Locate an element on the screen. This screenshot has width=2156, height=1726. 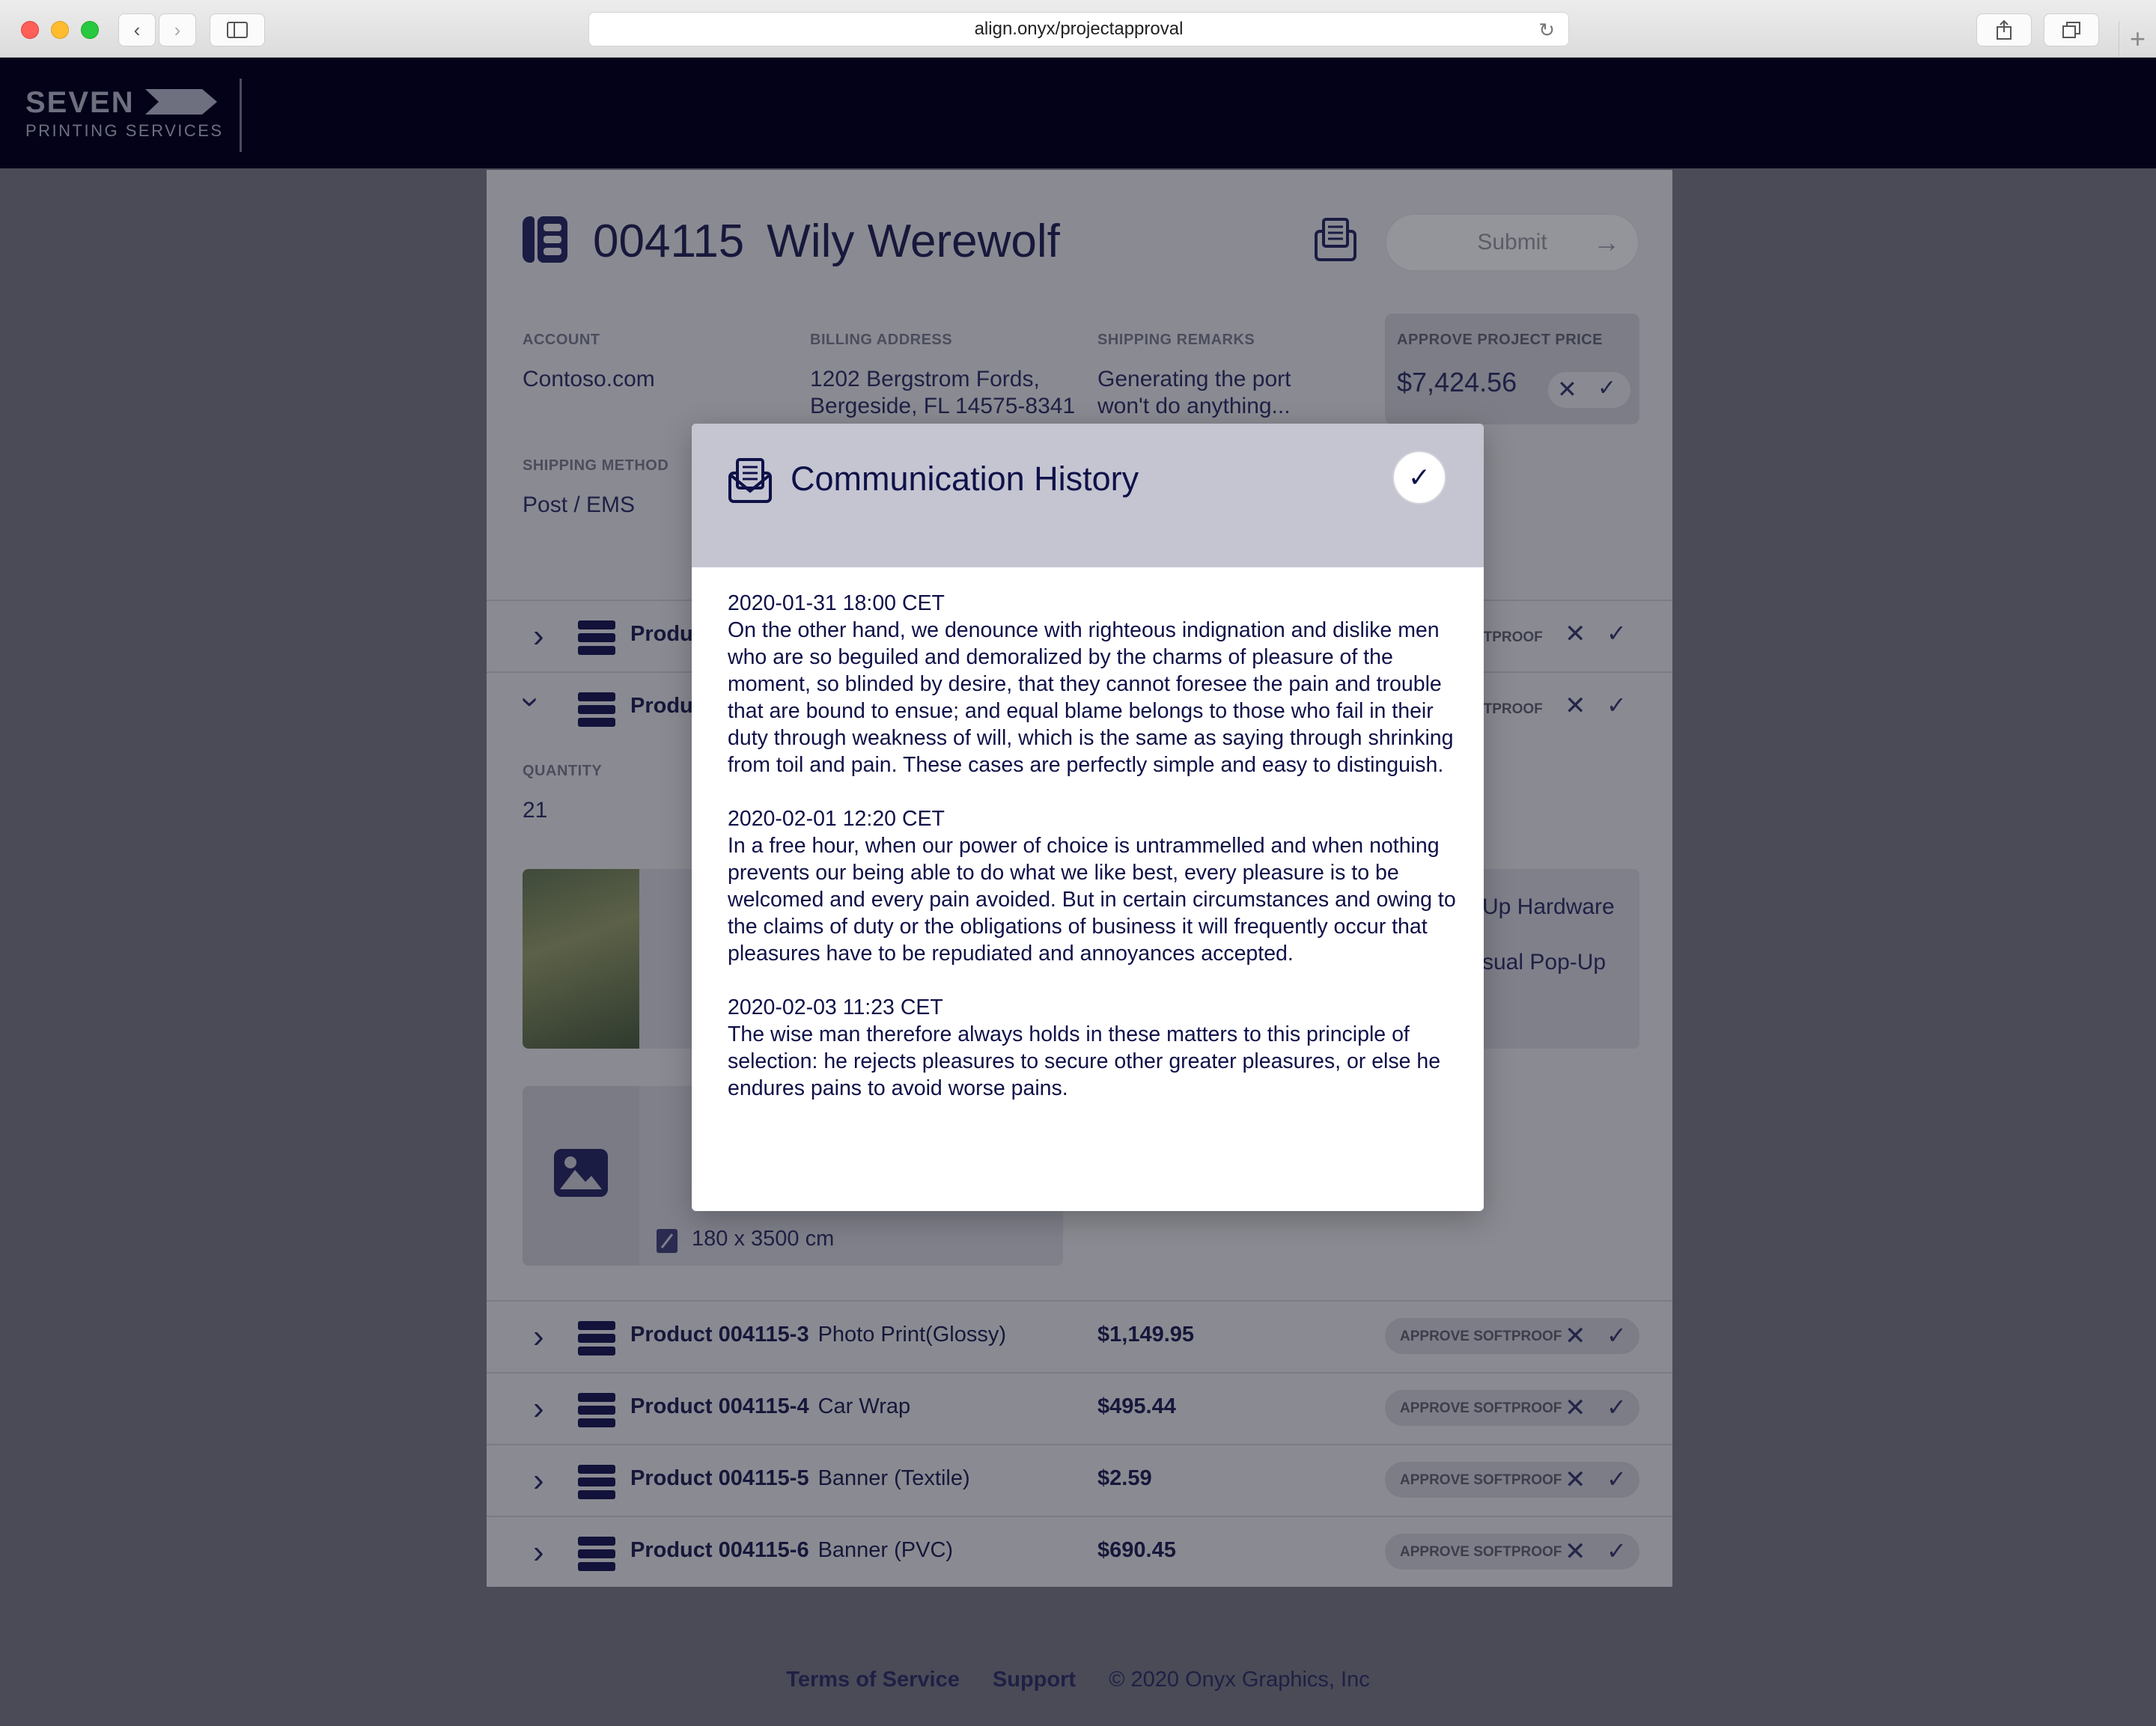
url-text: align.onyx/projectapproval is located at coordinates (1079, 29).